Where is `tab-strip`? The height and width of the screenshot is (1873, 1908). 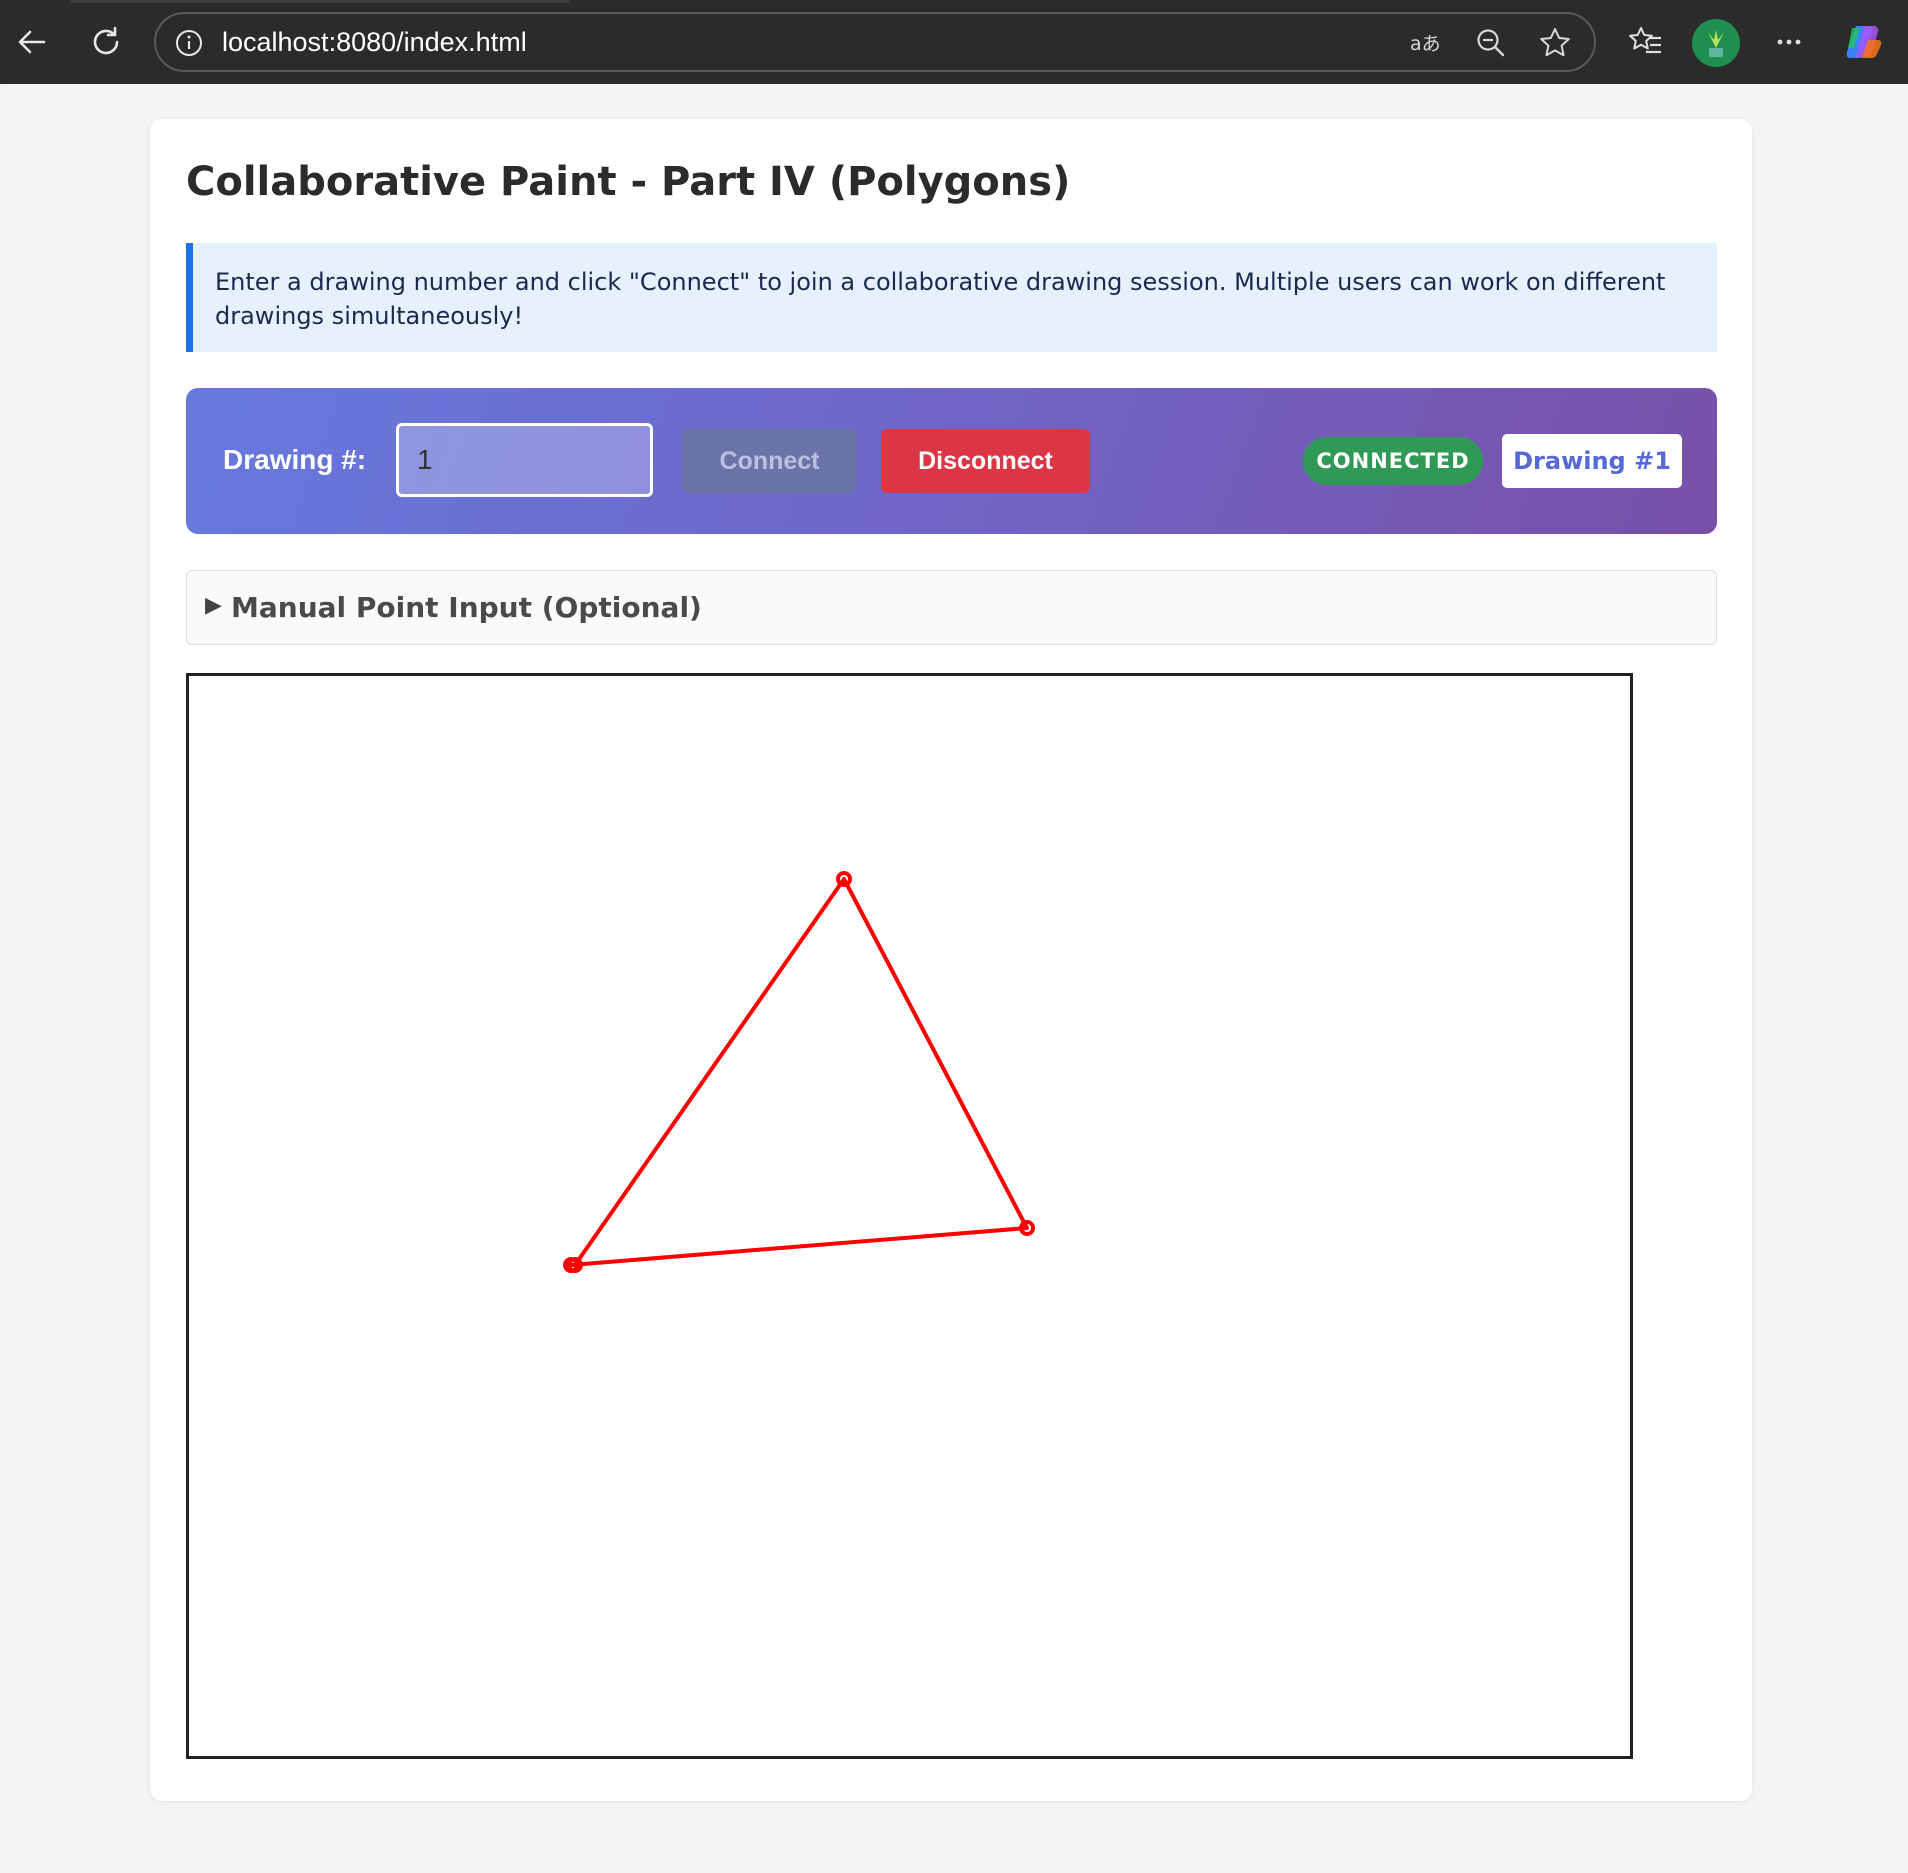
tab-strip is located at coordinates (320, 1).